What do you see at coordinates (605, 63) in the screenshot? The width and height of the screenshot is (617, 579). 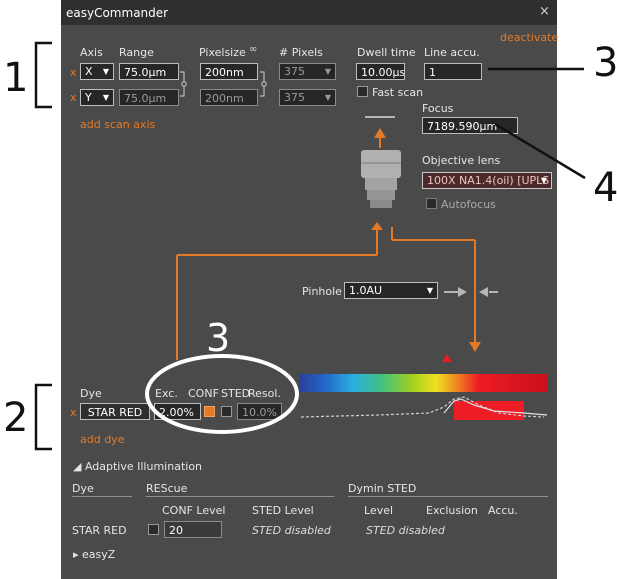 I see `annotation-3-top: 3` at bounding box center [605, 63].